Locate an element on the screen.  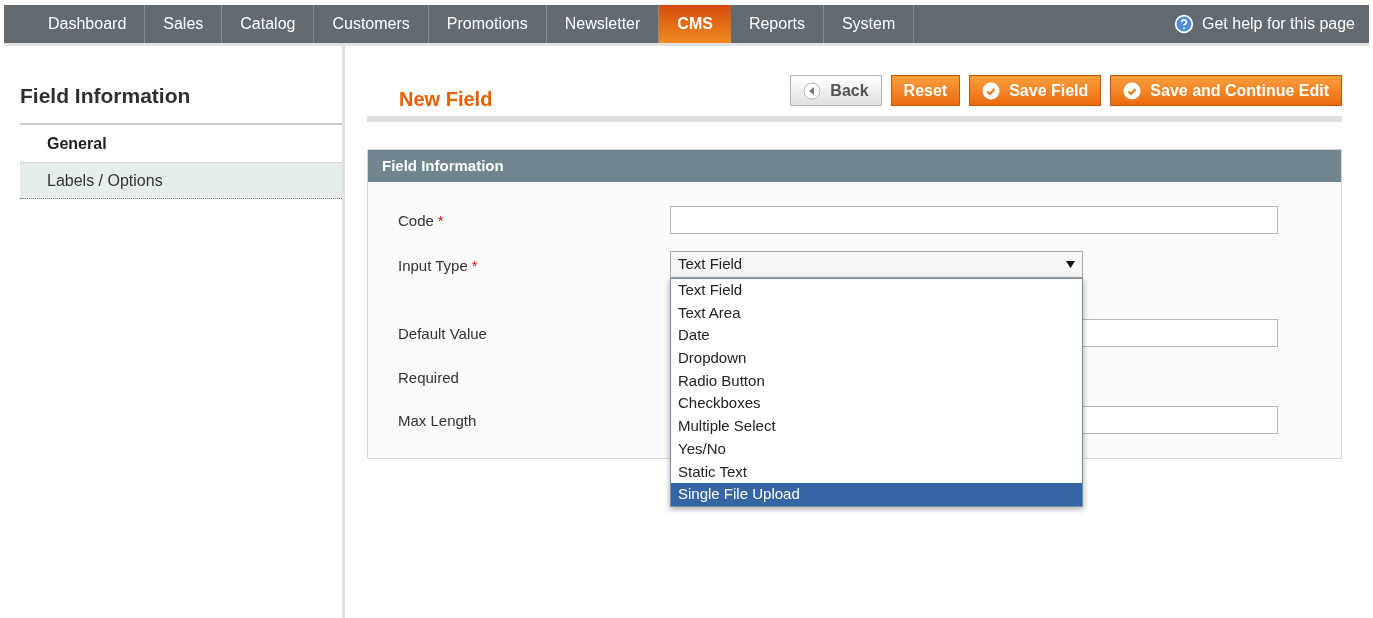
dropdown-option: Dropdown is located at coordinates (876, 358).